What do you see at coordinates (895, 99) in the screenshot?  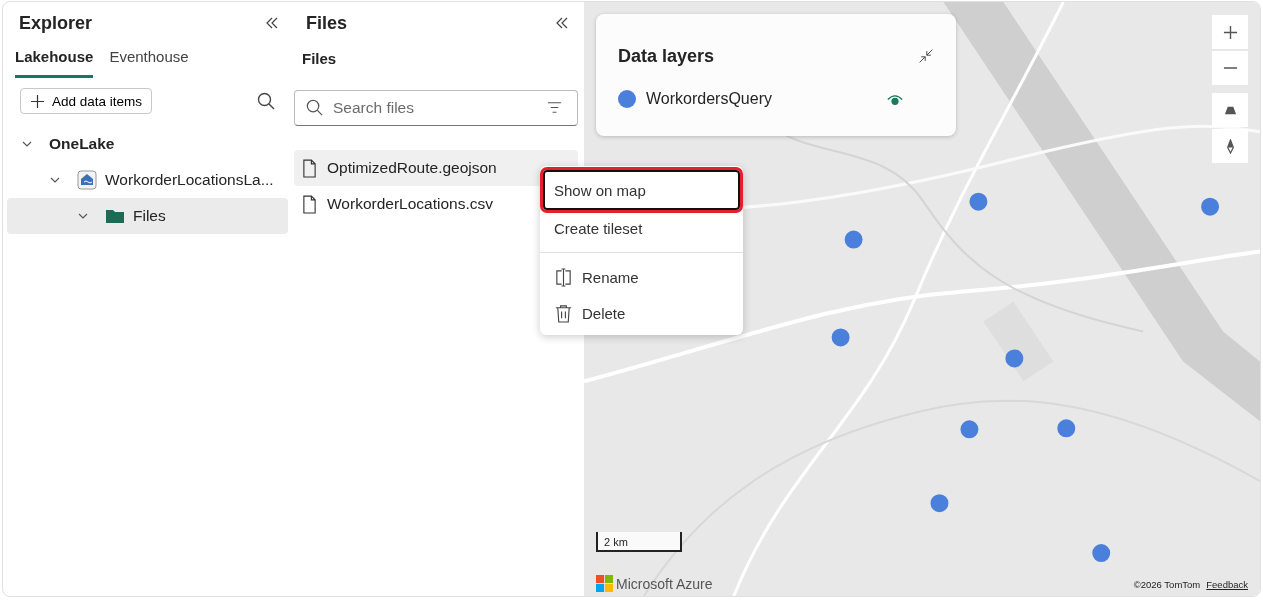 I see `eye-icon` at bounding box center [895, 99].